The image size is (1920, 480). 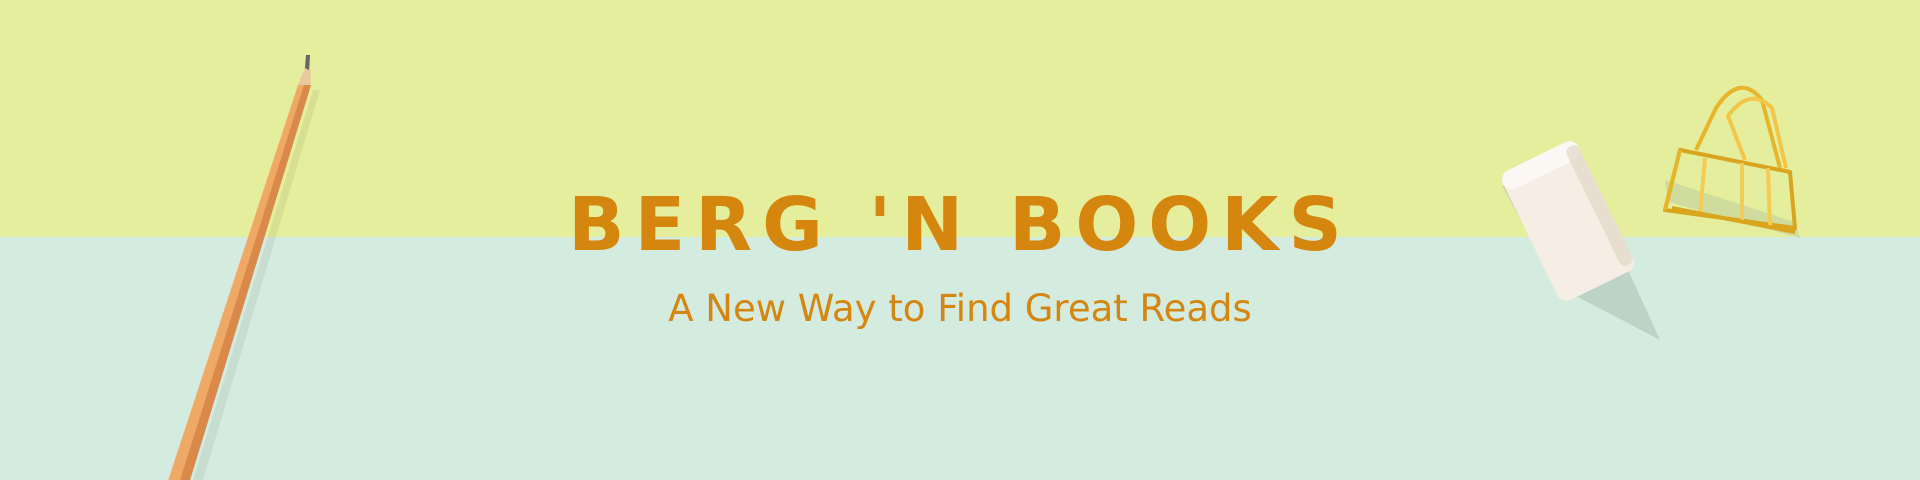 What do you see at coordinates (960, 308) in the screenshot?
I see `brand-tagline: A New Way to Find Great Reads` at bounding box center [960, 308].